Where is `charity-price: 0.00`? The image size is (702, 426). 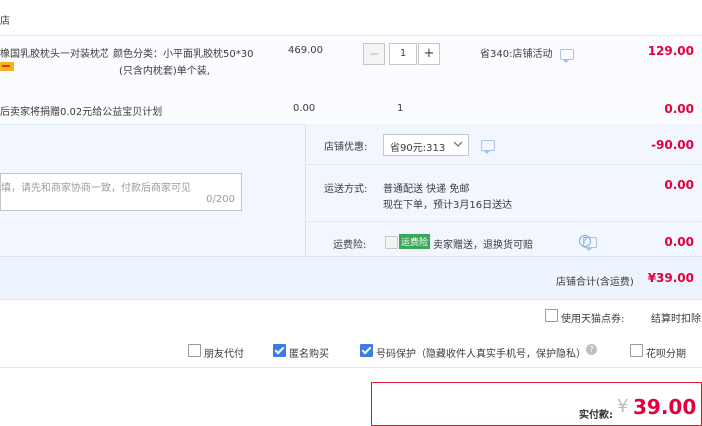
charity-price: 0.00 is located at coordinates (304, 108).